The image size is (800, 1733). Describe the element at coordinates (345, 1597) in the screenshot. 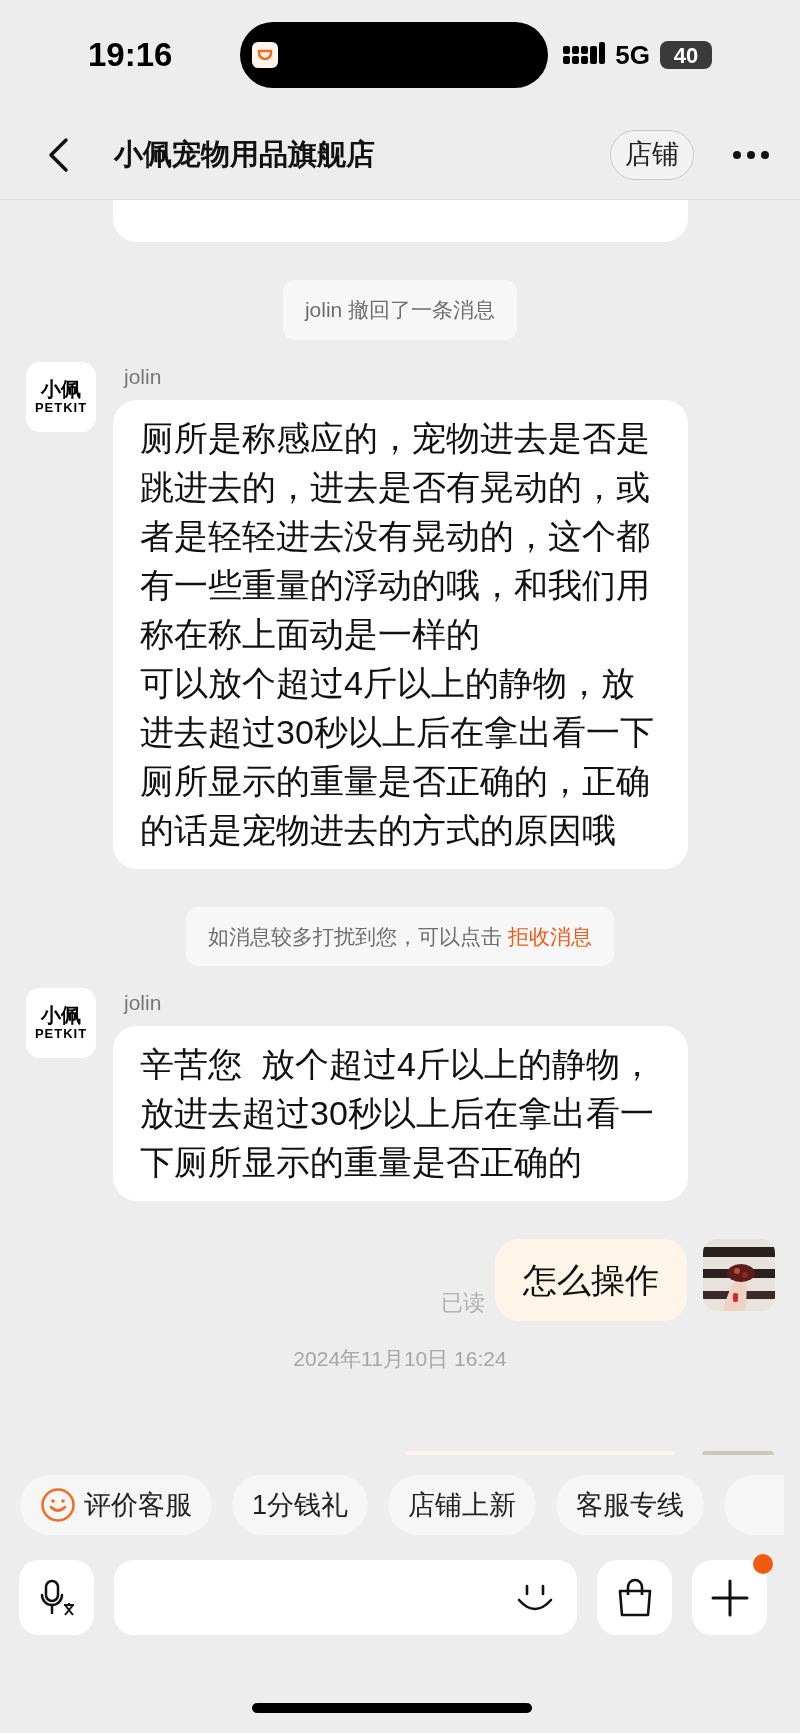

I see `message-input-field` at that location.